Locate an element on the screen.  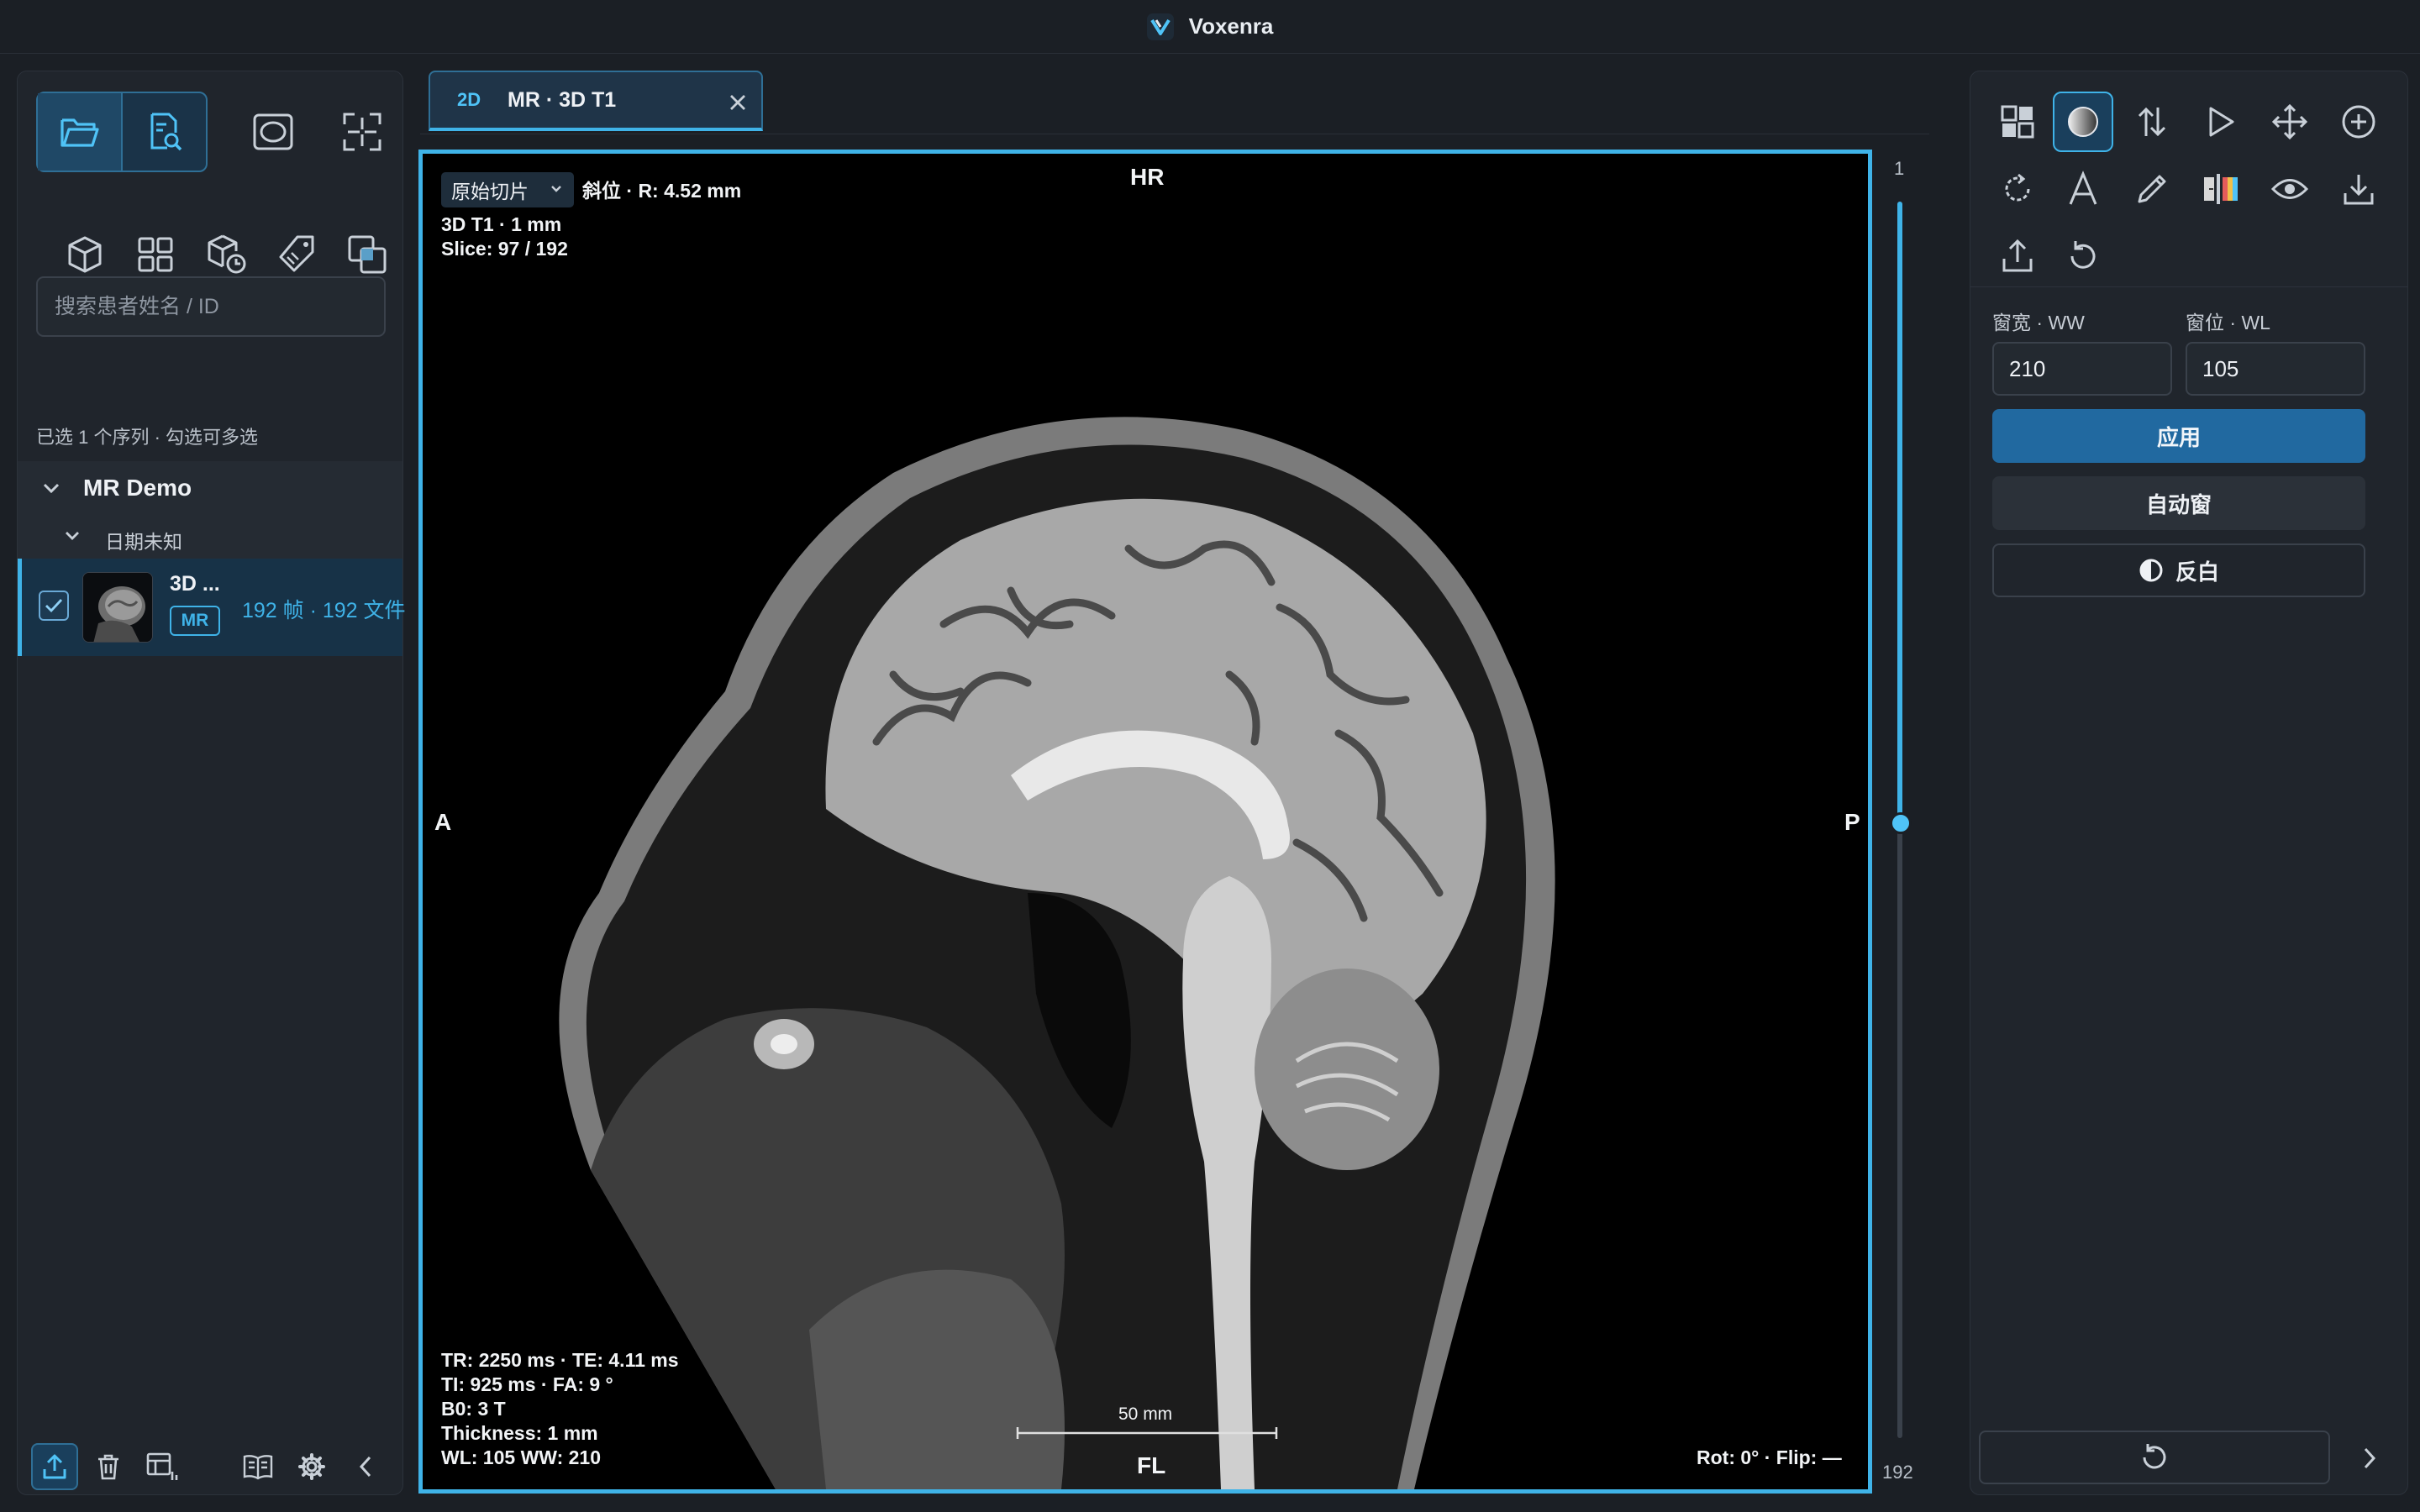
tree-patient-row: MR Demo is located at coordinates (210, 488).